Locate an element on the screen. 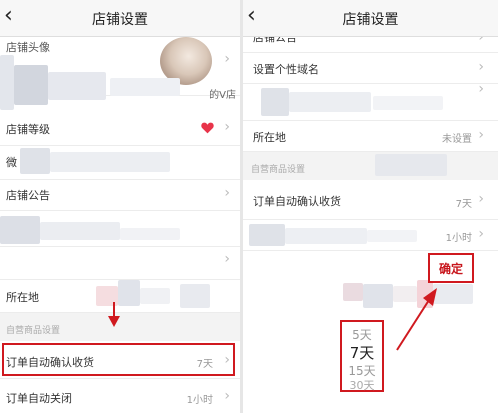  auto-close-row: 订单自动关闭 1小时 › is located at coordinates (120, 396).